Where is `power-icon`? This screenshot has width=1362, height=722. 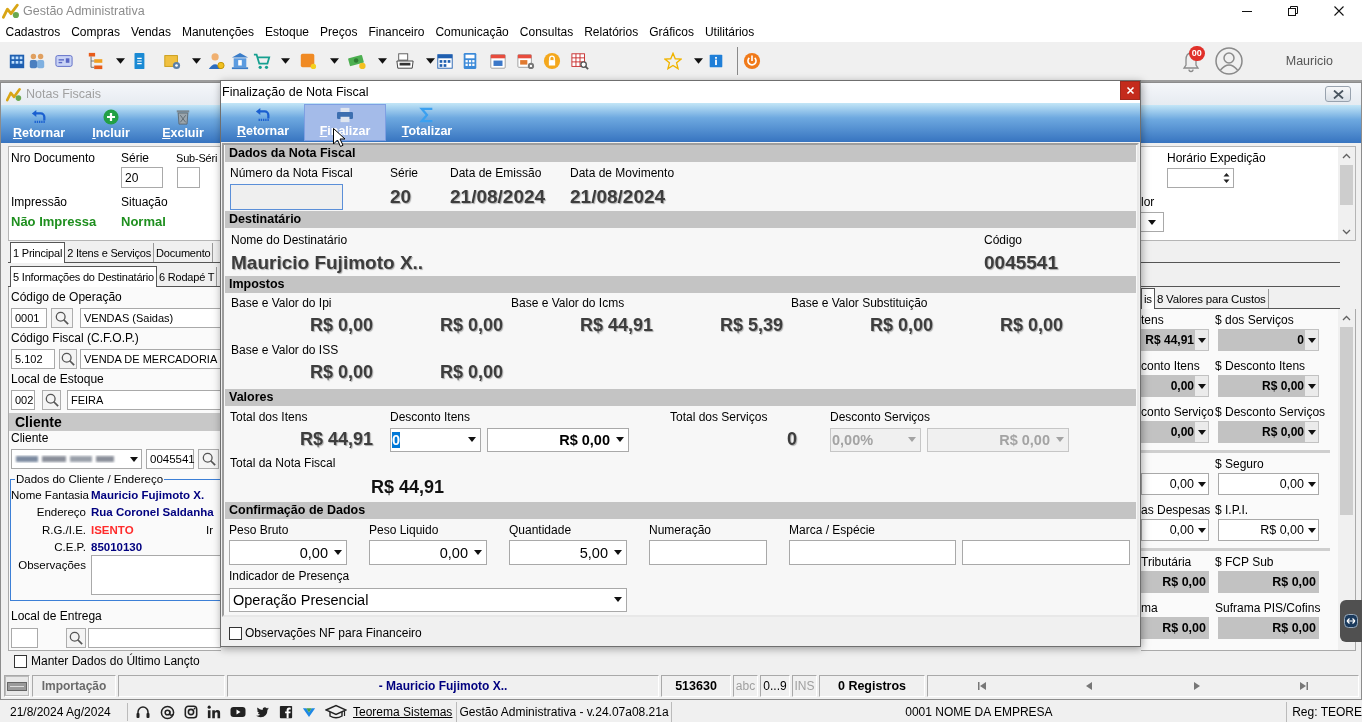
power-icon is located at coordinates (752, 61).